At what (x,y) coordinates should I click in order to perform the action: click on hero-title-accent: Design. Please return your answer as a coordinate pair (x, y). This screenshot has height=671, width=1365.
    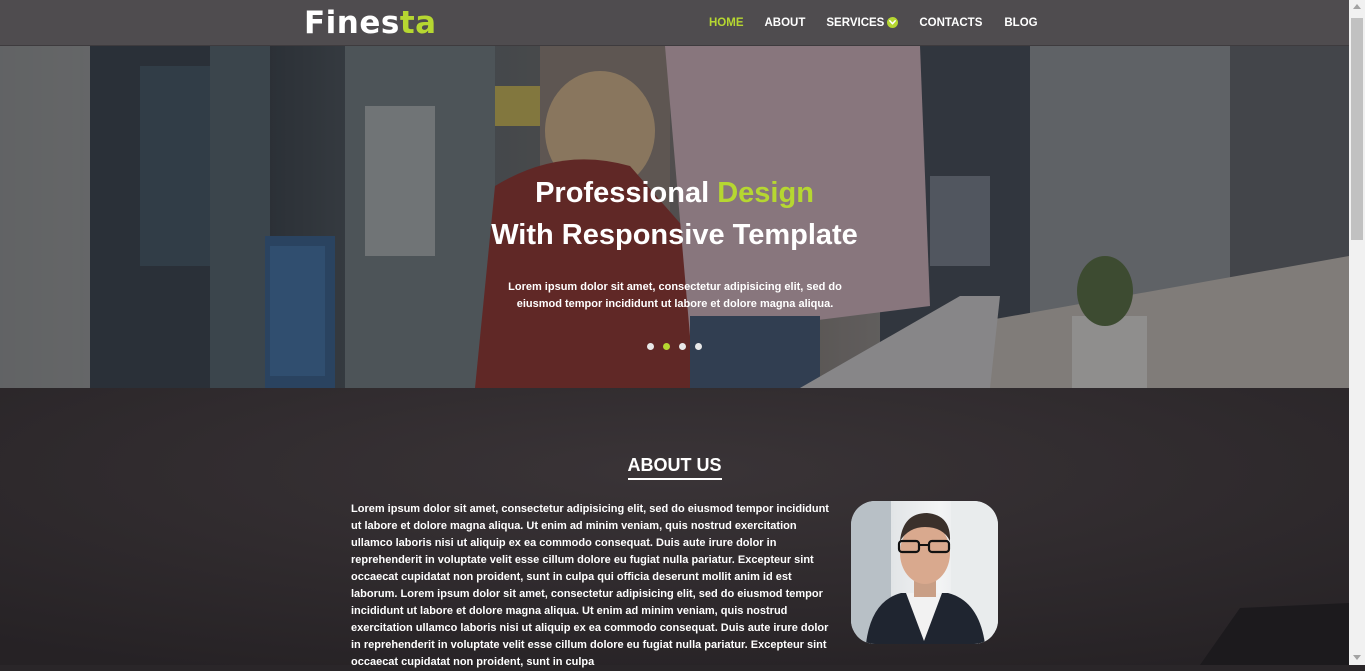
    Looking at the image, I should click on (765, 193).